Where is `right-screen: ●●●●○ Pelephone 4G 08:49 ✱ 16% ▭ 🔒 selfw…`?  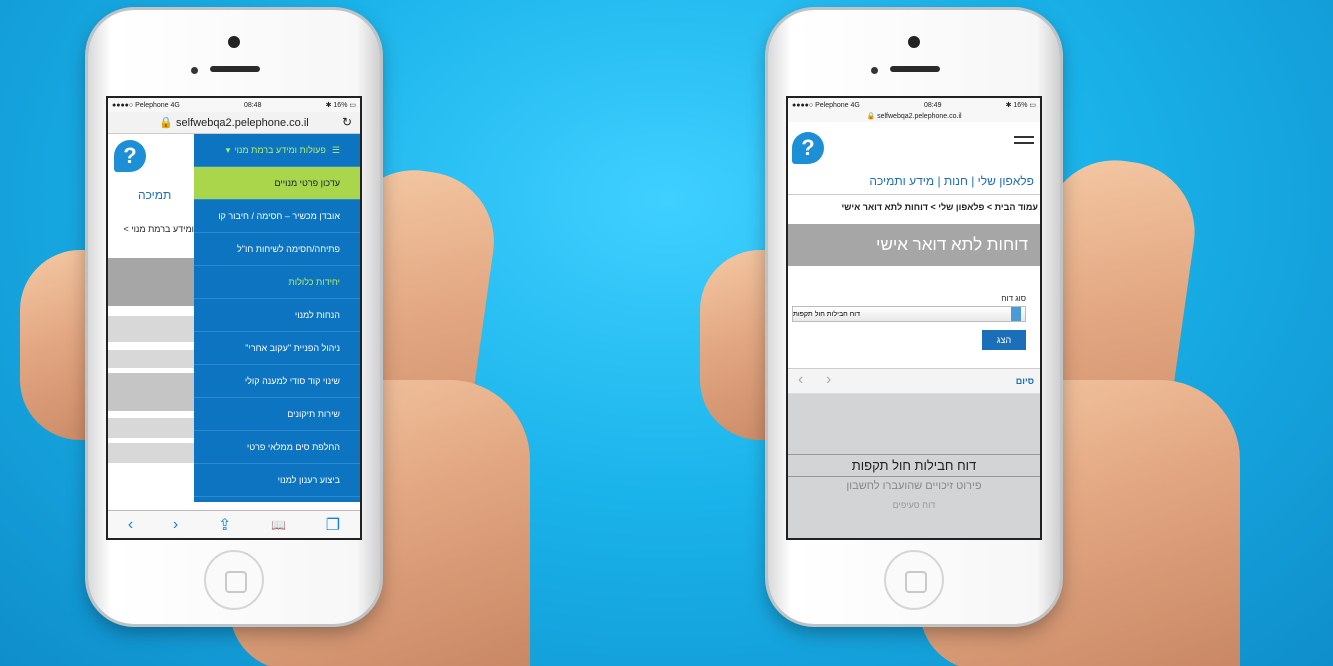
right-screen: ●●●●○ Pelephone 4G 08:49 ✱ 16% ▭ 🔒 selfw… is located at coordinates (914, 318).